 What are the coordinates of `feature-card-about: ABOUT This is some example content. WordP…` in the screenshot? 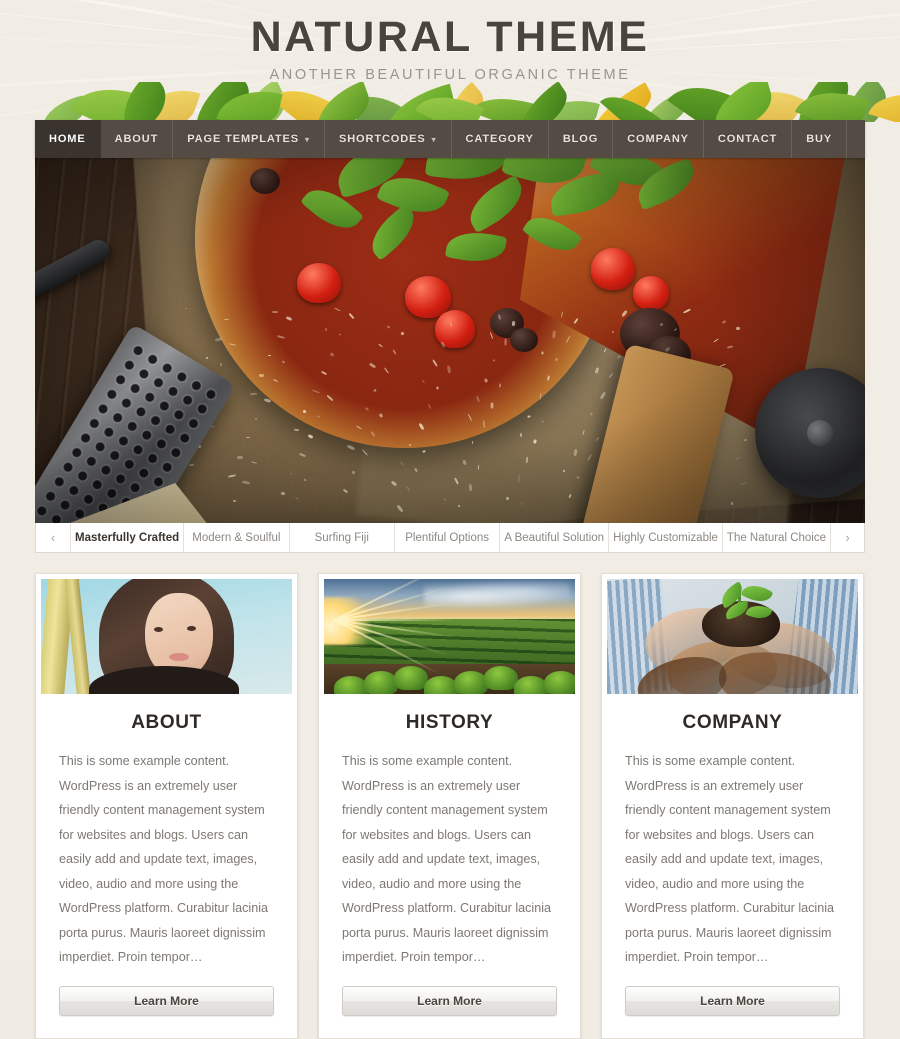 It's located at (166, 806).